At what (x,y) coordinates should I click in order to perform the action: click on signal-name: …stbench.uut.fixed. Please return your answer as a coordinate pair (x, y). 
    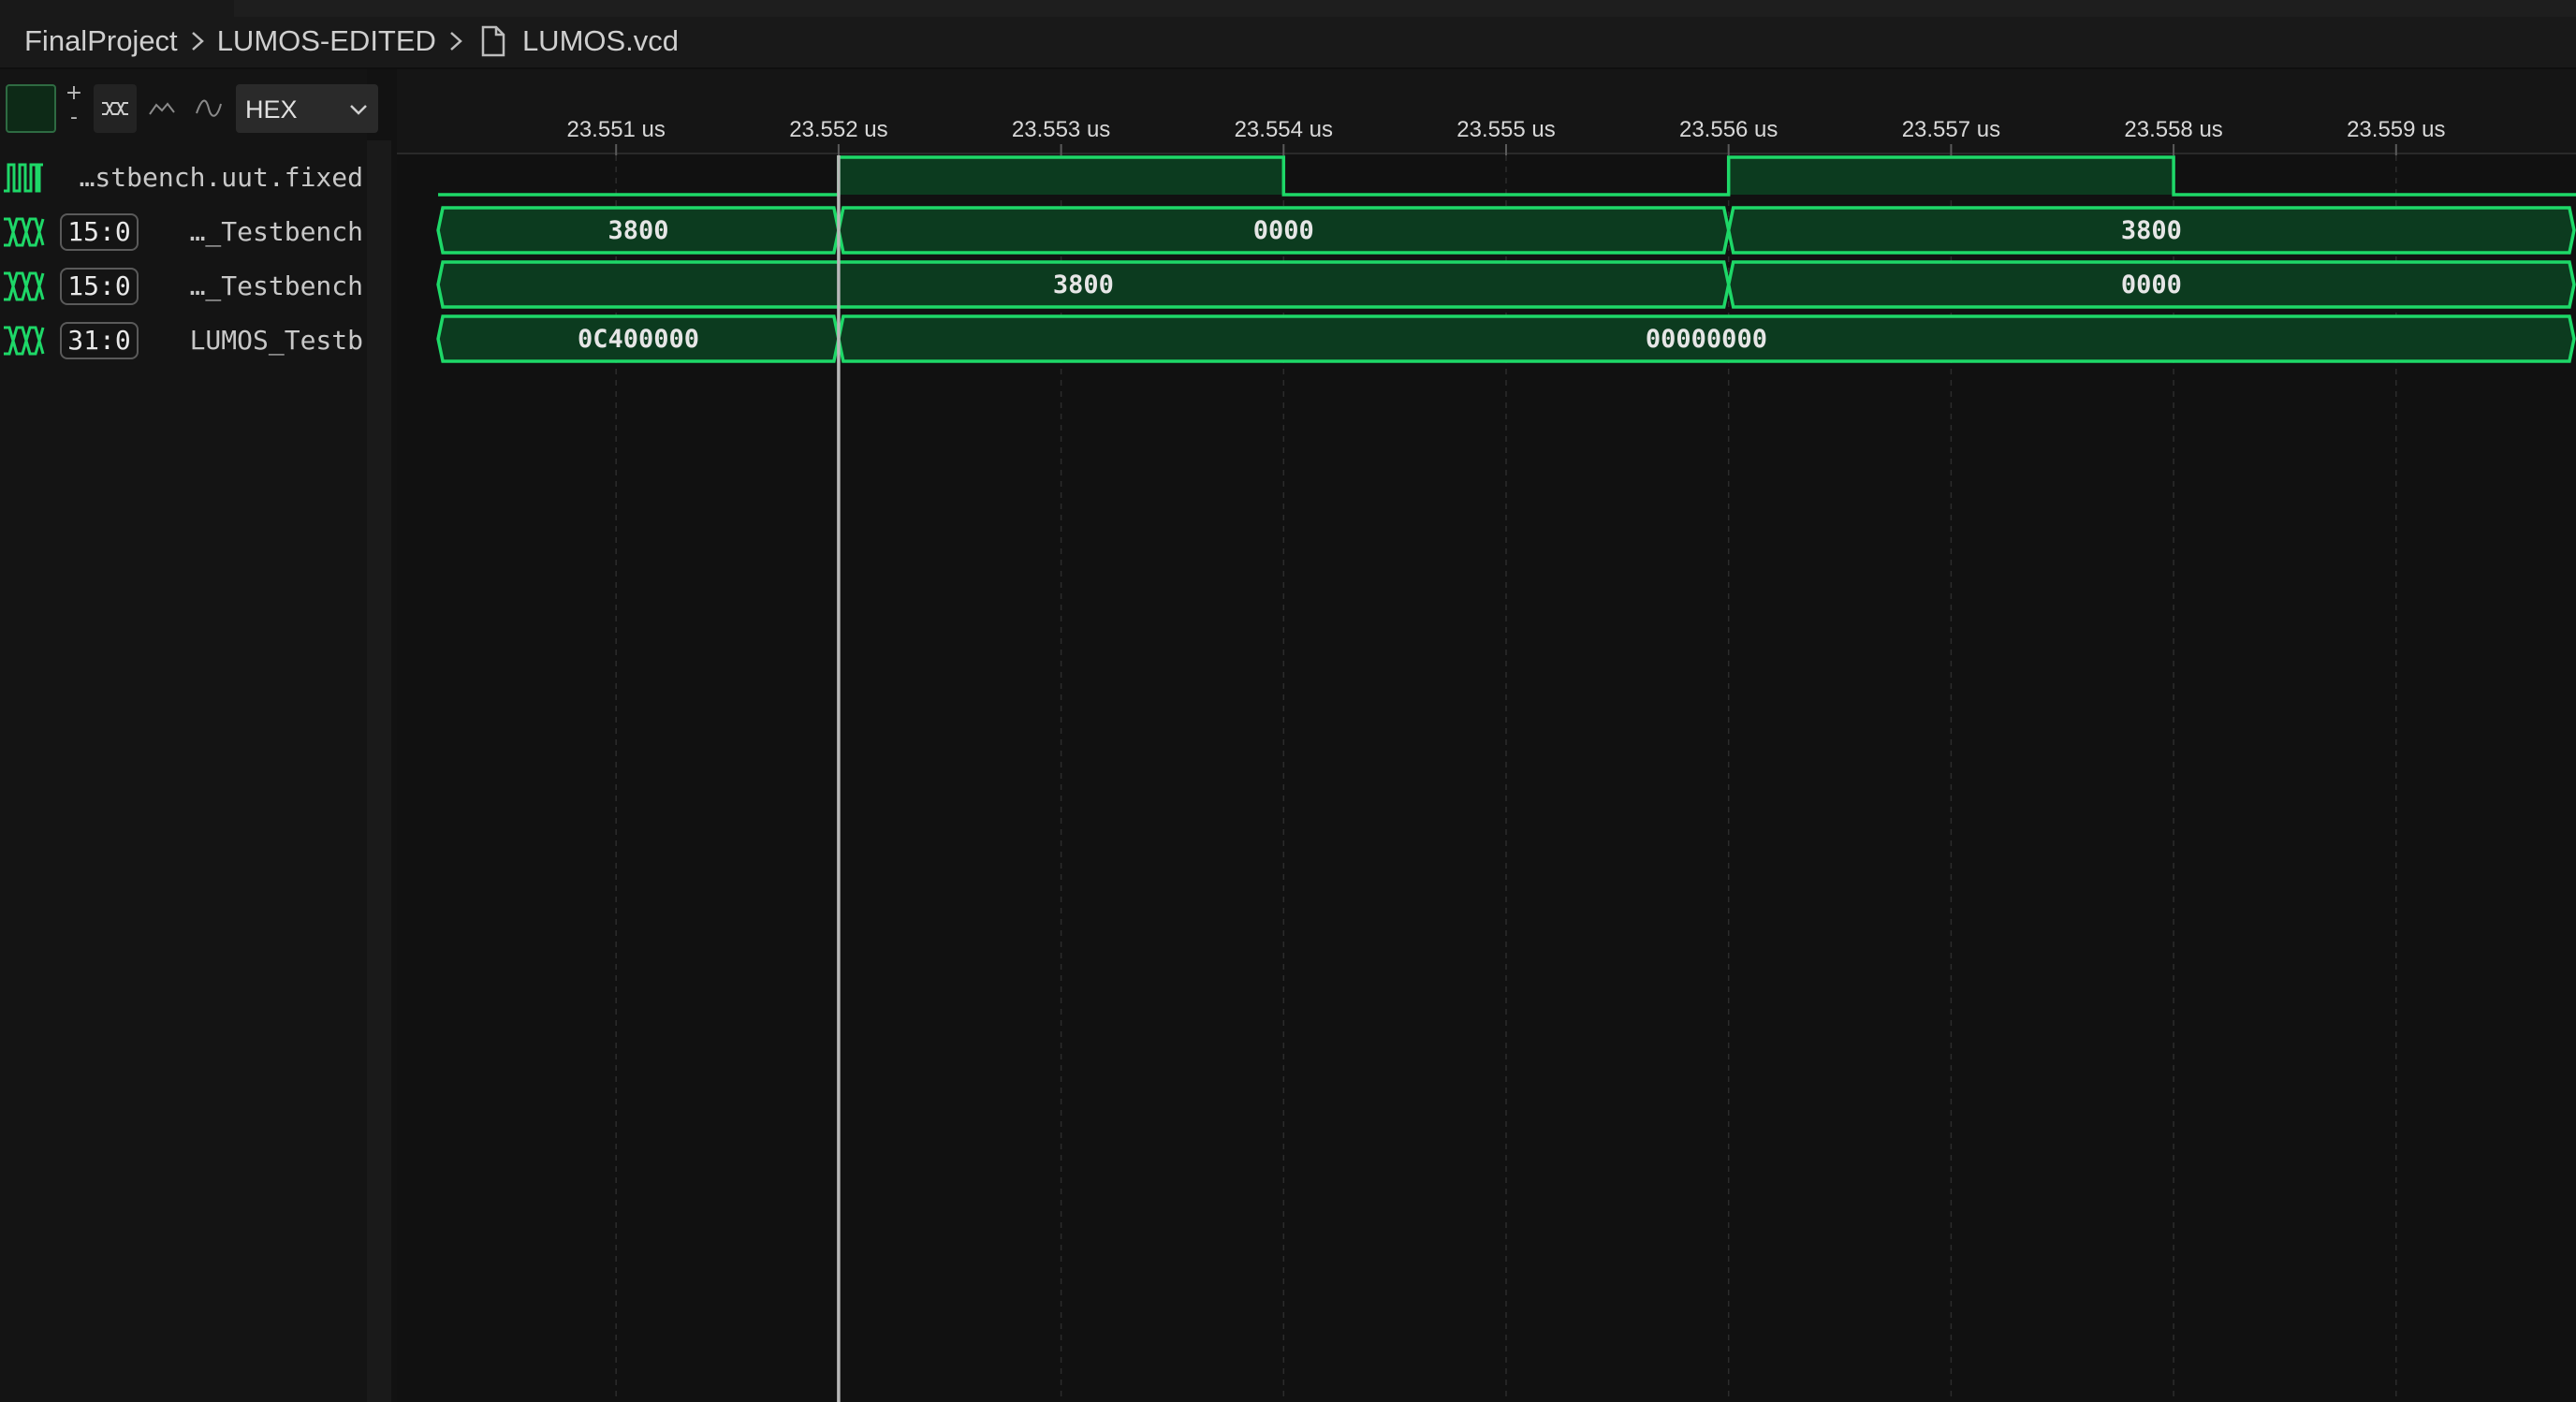
    Looking at the image, I should click on (221, 178).